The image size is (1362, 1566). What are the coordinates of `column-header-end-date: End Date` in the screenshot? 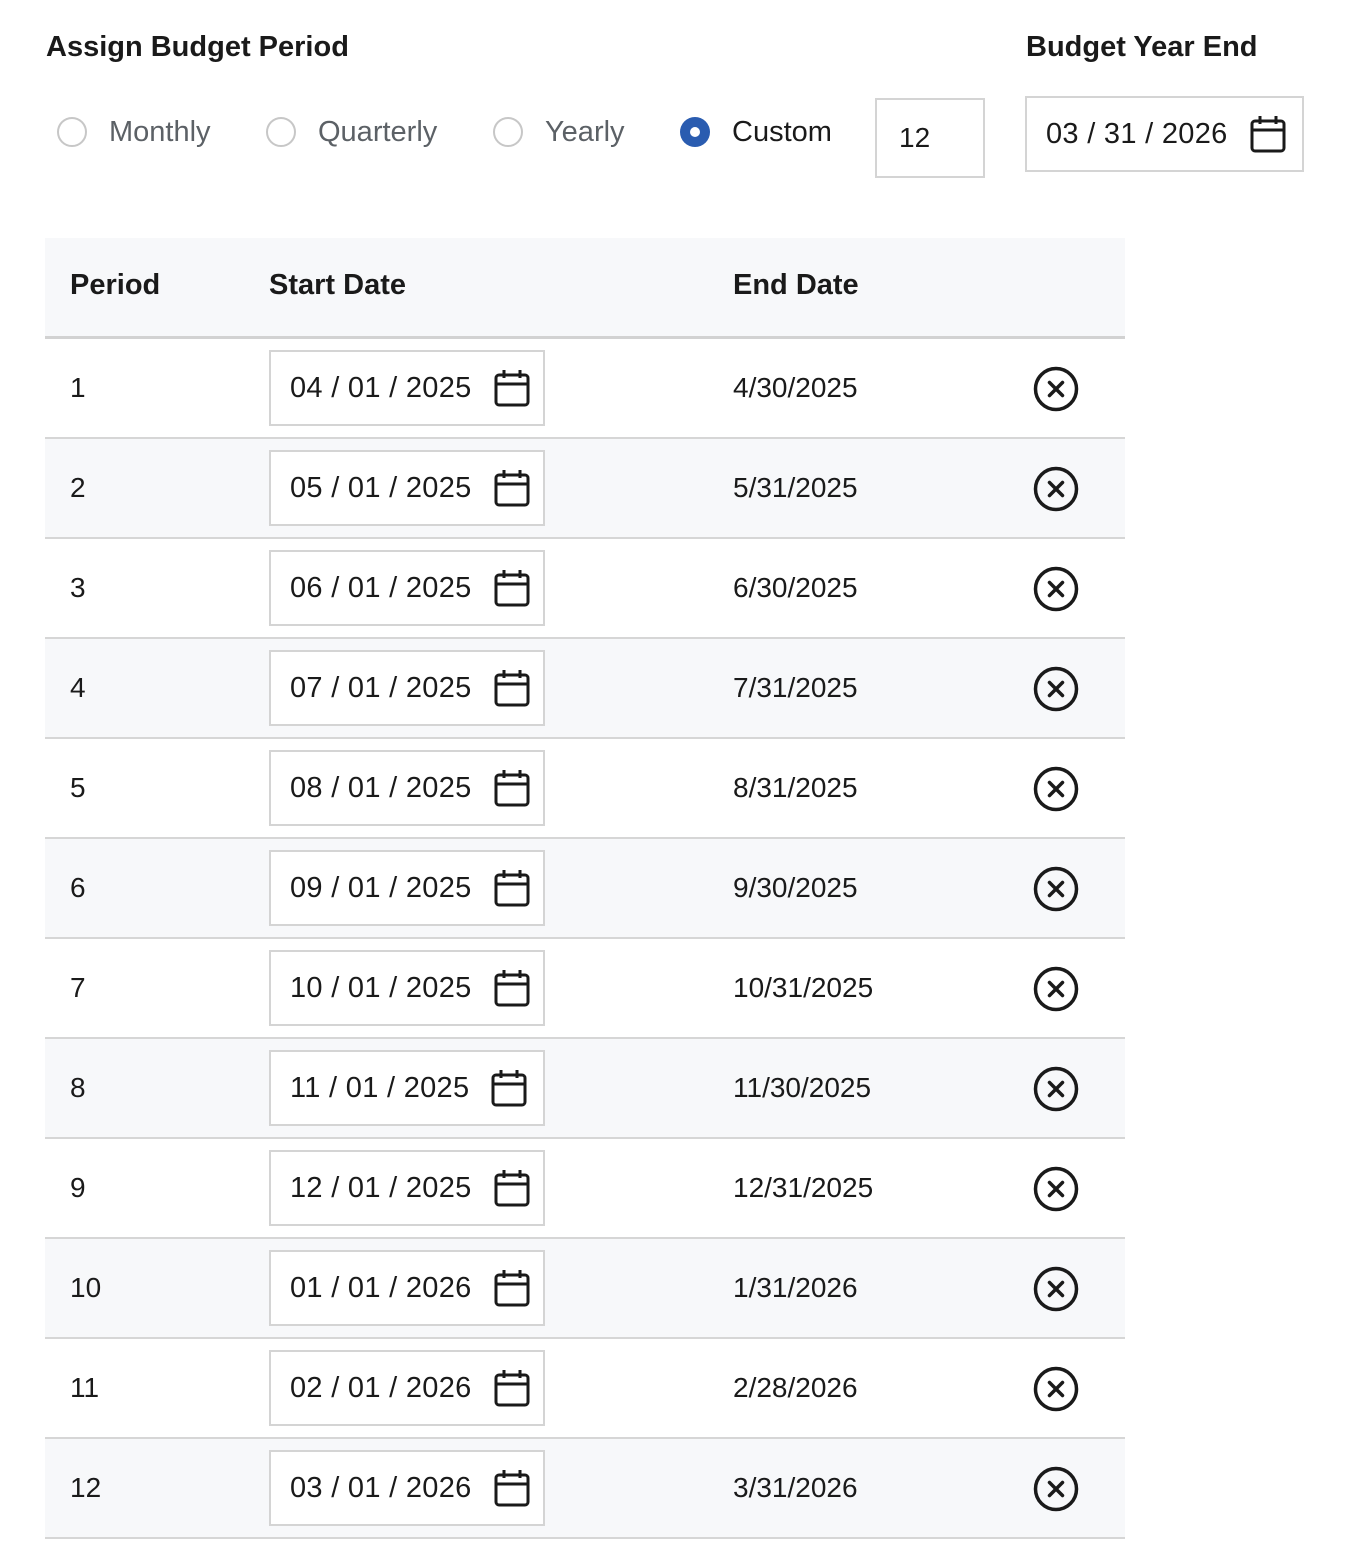 It's located at (796, 285).